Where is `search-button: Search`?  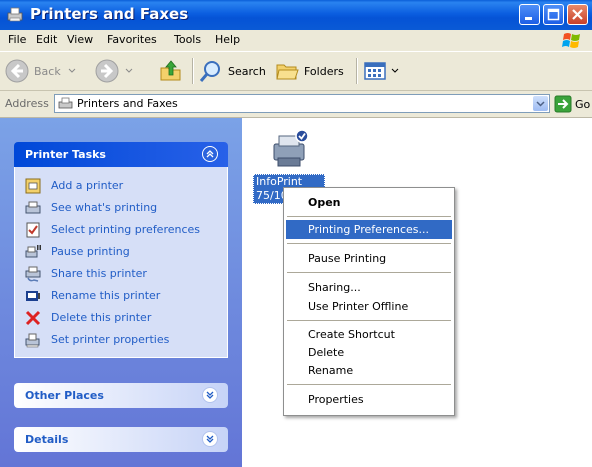 search-button: Search is located at coordinates (232, 71).